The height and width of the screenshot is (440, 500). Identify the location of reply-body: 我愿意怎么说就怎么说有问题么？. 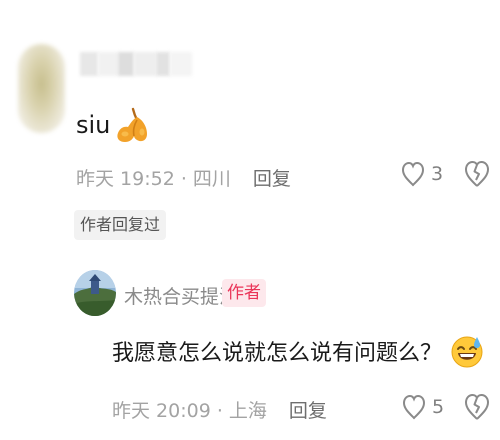
(277, 353).